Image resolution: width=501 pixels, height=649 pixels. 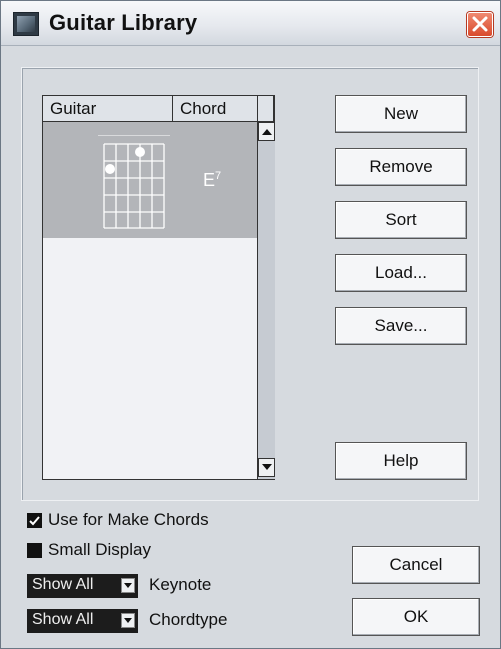 What do you see at coordinates (134, 182) in the screenshot?
I see `guitar-chord-diagram` at bounding box center [134, 182].